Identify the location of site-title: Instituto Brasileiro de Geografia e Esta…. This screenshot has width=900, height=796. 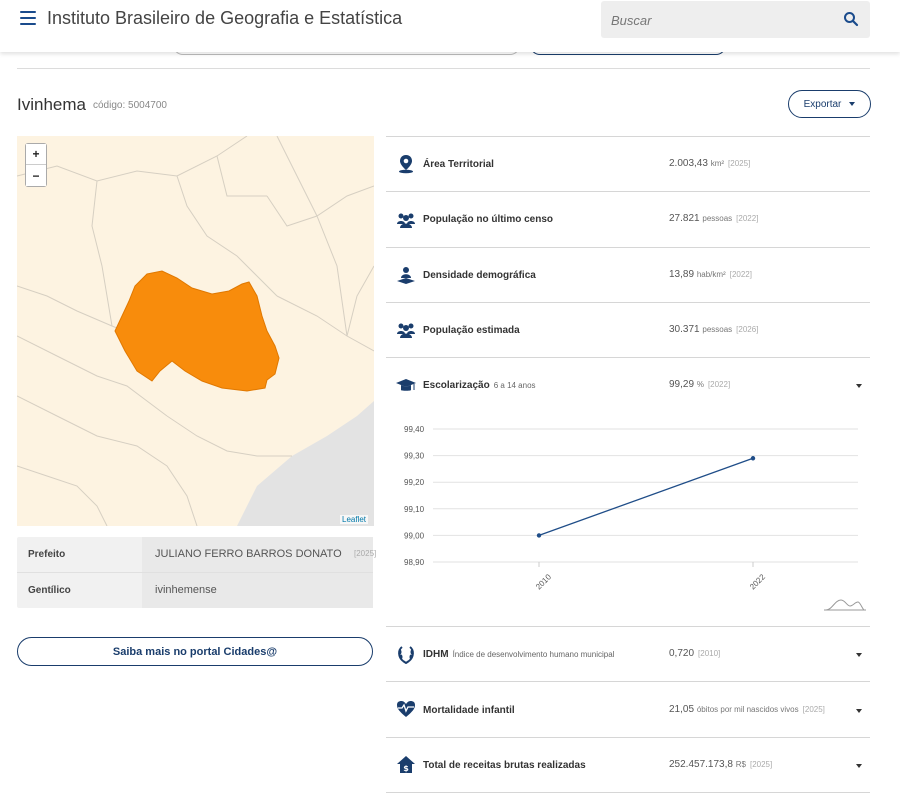
(224, 18).